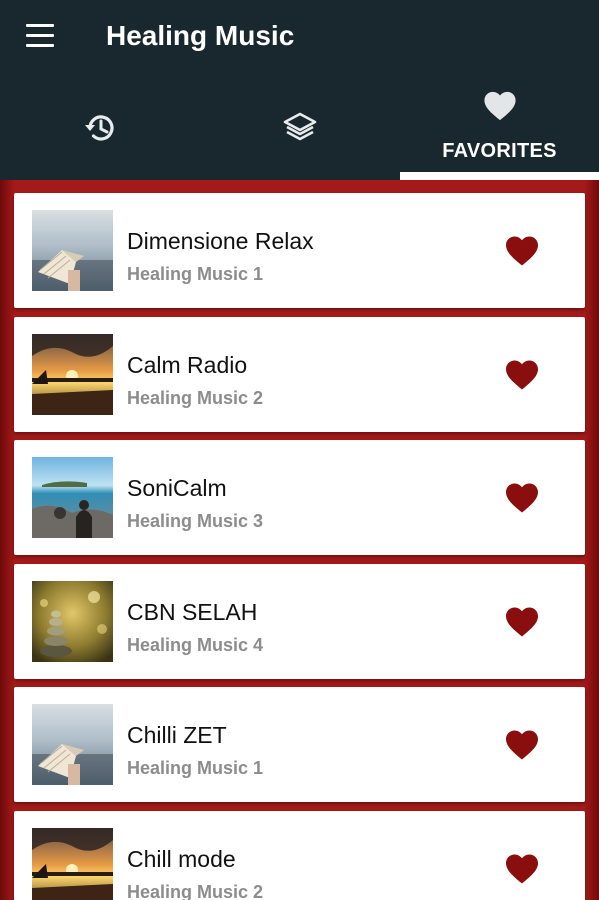  What do you see at coordinates (220, 241) in the screenshot?
I see `station-name: Dimensione Relax` at bounding box center [220, 241].